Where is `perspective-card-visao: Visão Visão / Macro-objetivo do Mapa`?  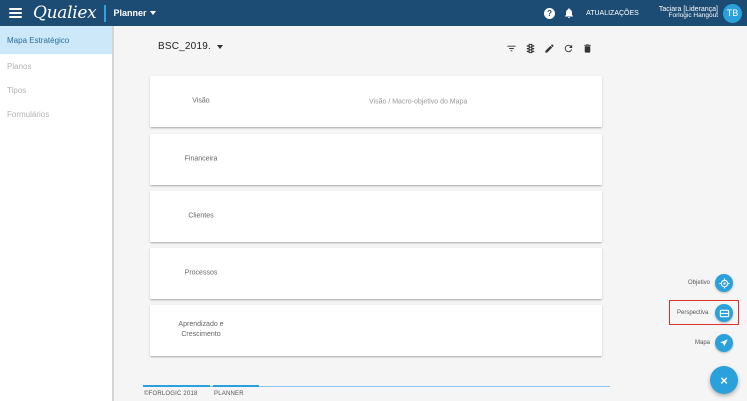 perspective-card-visao: Visão Visão / Macro-objetivo do Mapa is located at coordinates (376, 101).